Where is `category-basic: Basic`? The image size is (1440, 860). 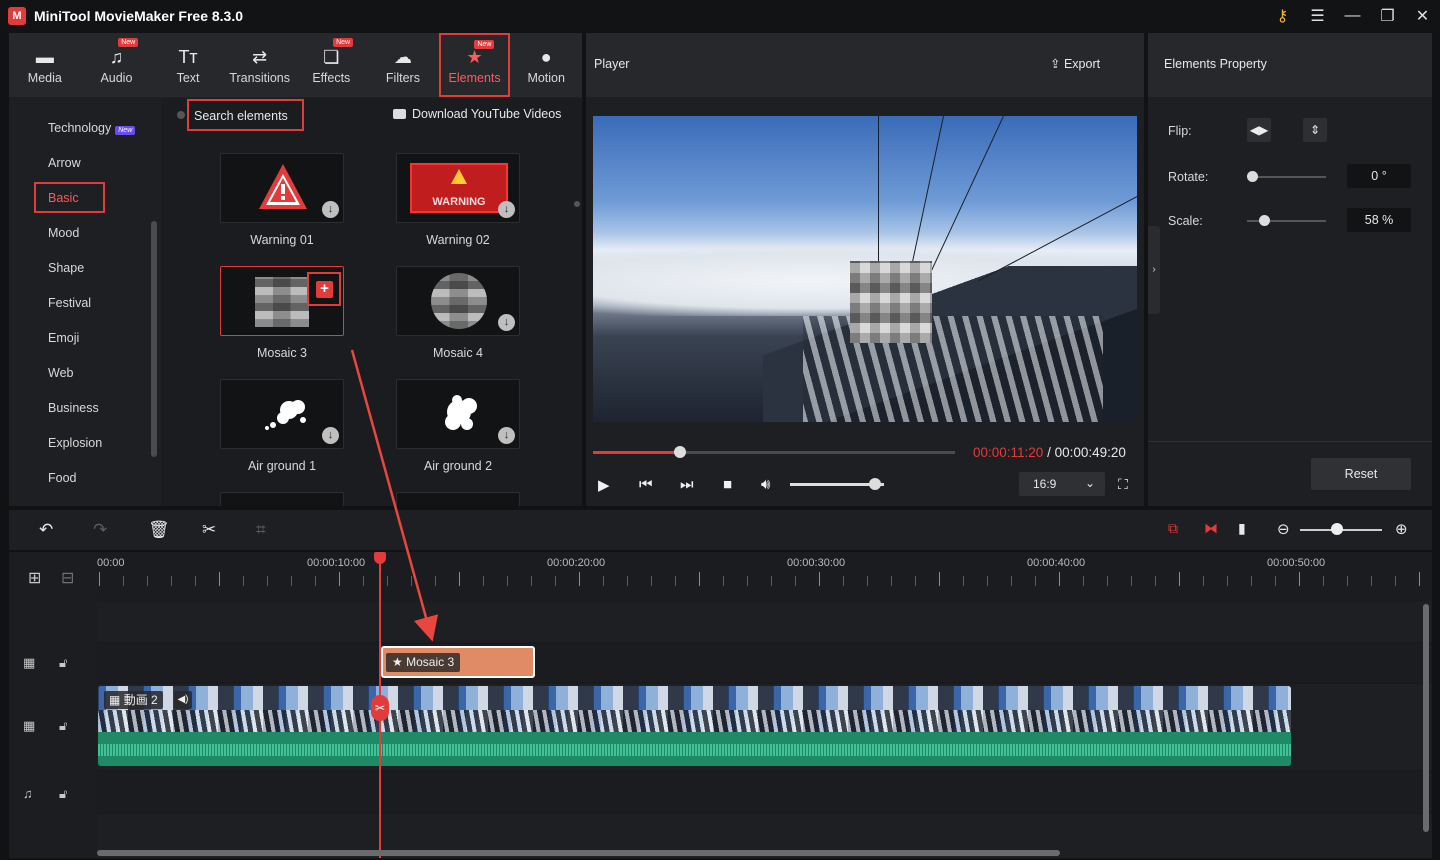 category-basic: Basic is located at coordinates (69, 197).